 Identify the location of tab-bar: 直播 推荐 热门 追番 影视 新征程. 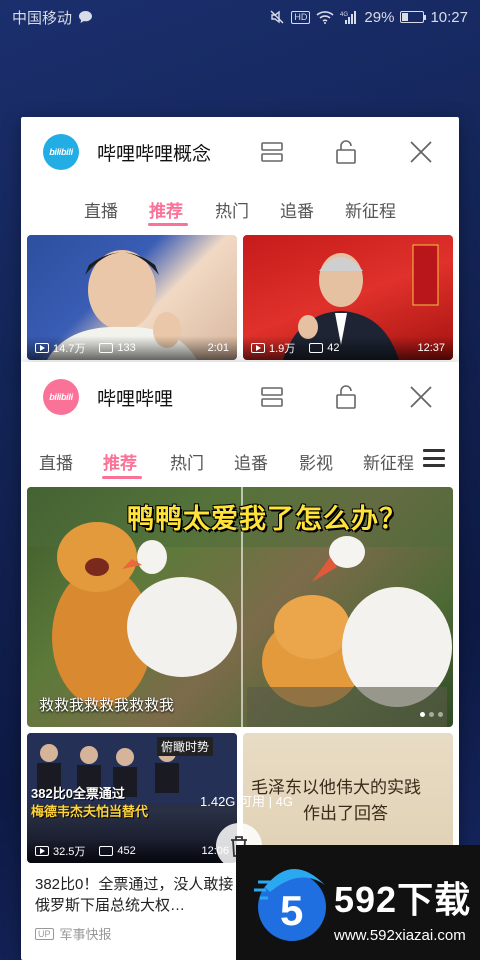
(240, 459).